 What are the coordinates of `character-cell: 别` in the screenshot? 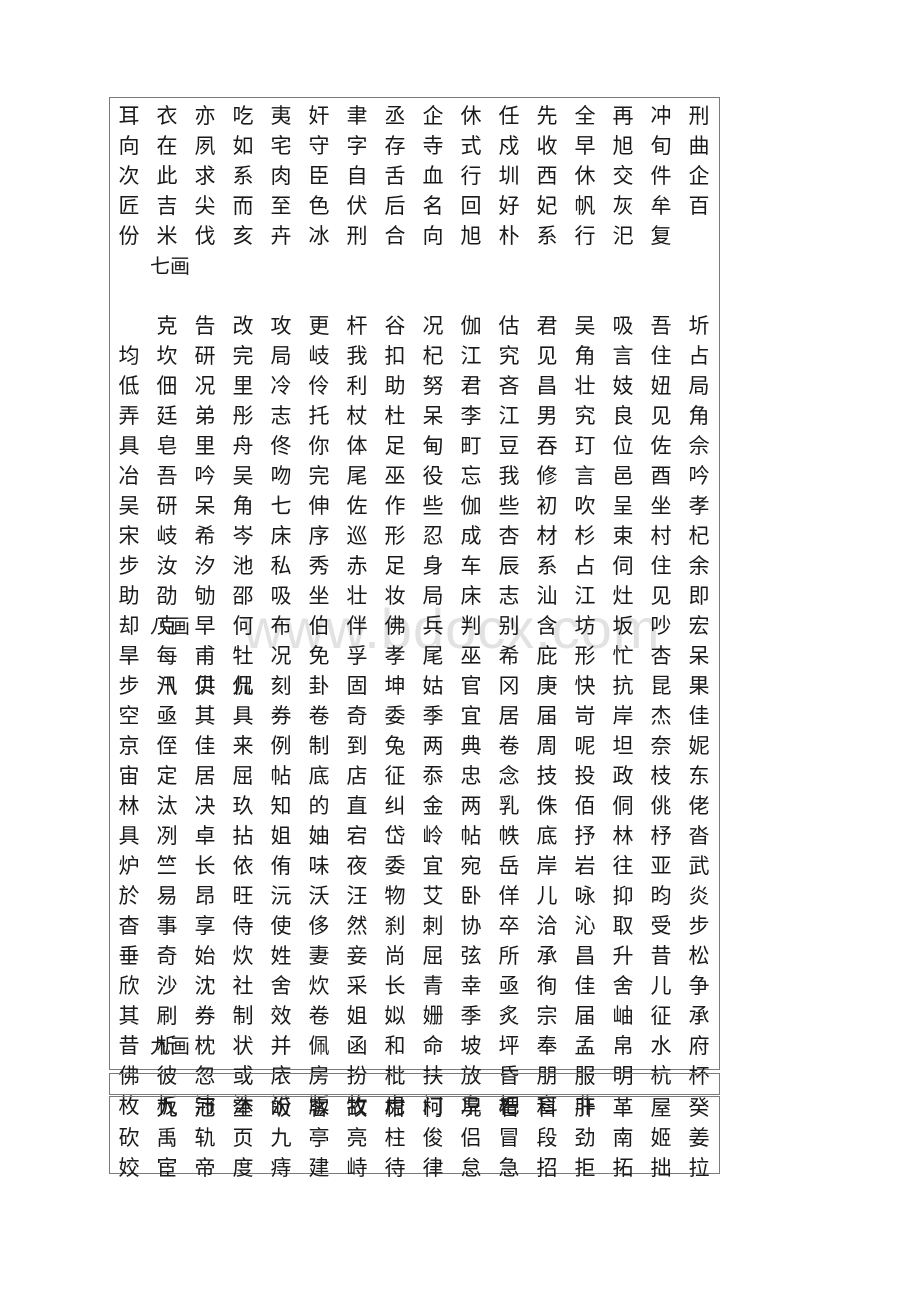 It's located at (509, 626).